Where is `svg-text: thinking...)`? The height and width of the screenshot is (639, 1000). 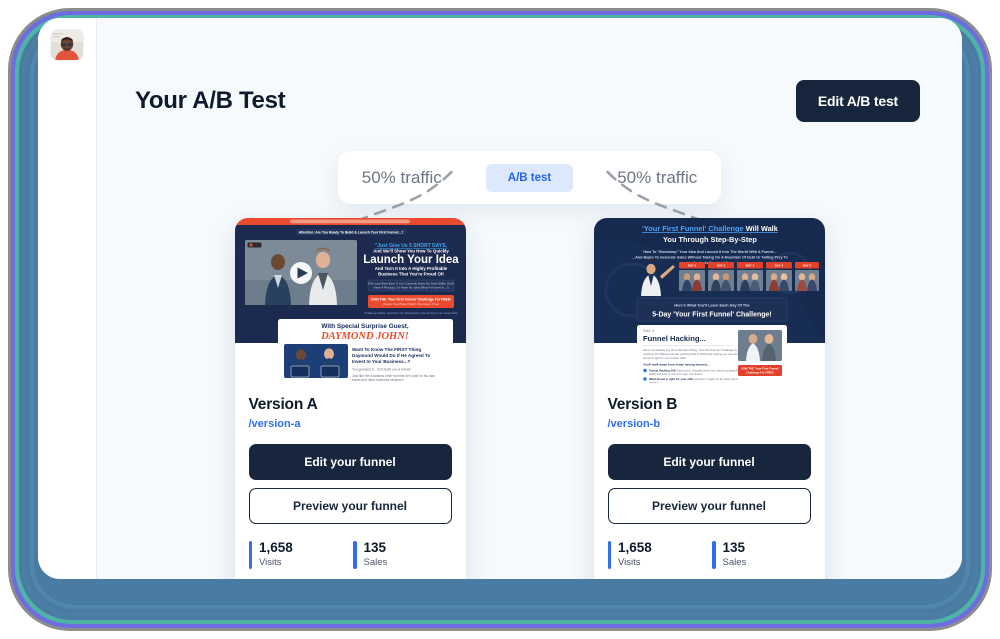
svg-text: thinking...) is located at coordinates (655, 381).